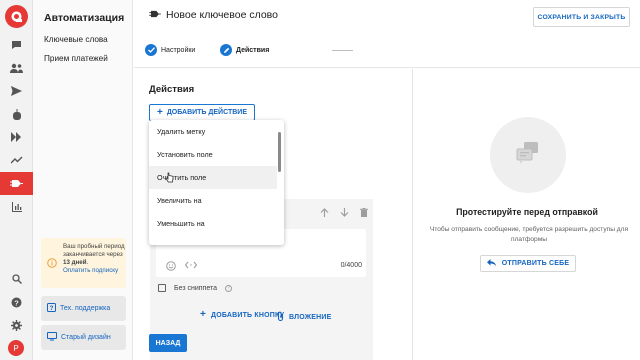  I want to click on check-icon, so click(151, 50).